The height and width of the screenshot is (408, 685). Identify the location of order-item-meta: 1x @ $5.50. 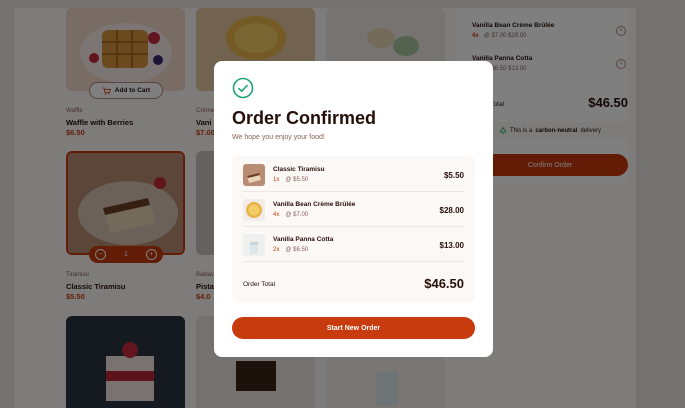
(290, 180).